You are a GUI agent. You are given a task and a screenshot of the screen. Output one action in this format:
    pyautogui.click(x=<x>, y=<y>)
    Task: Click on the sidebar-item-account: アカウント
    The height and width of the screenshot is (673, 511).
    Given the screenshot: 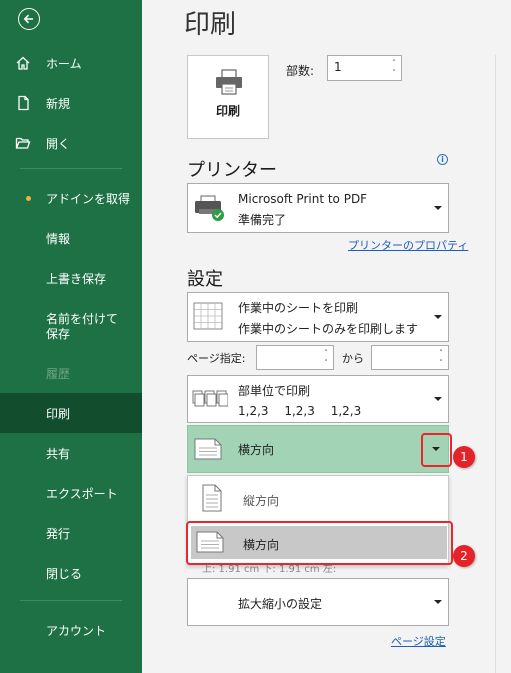 What is the action you would take?
    pyautogui.click(x=71, y=630)
    